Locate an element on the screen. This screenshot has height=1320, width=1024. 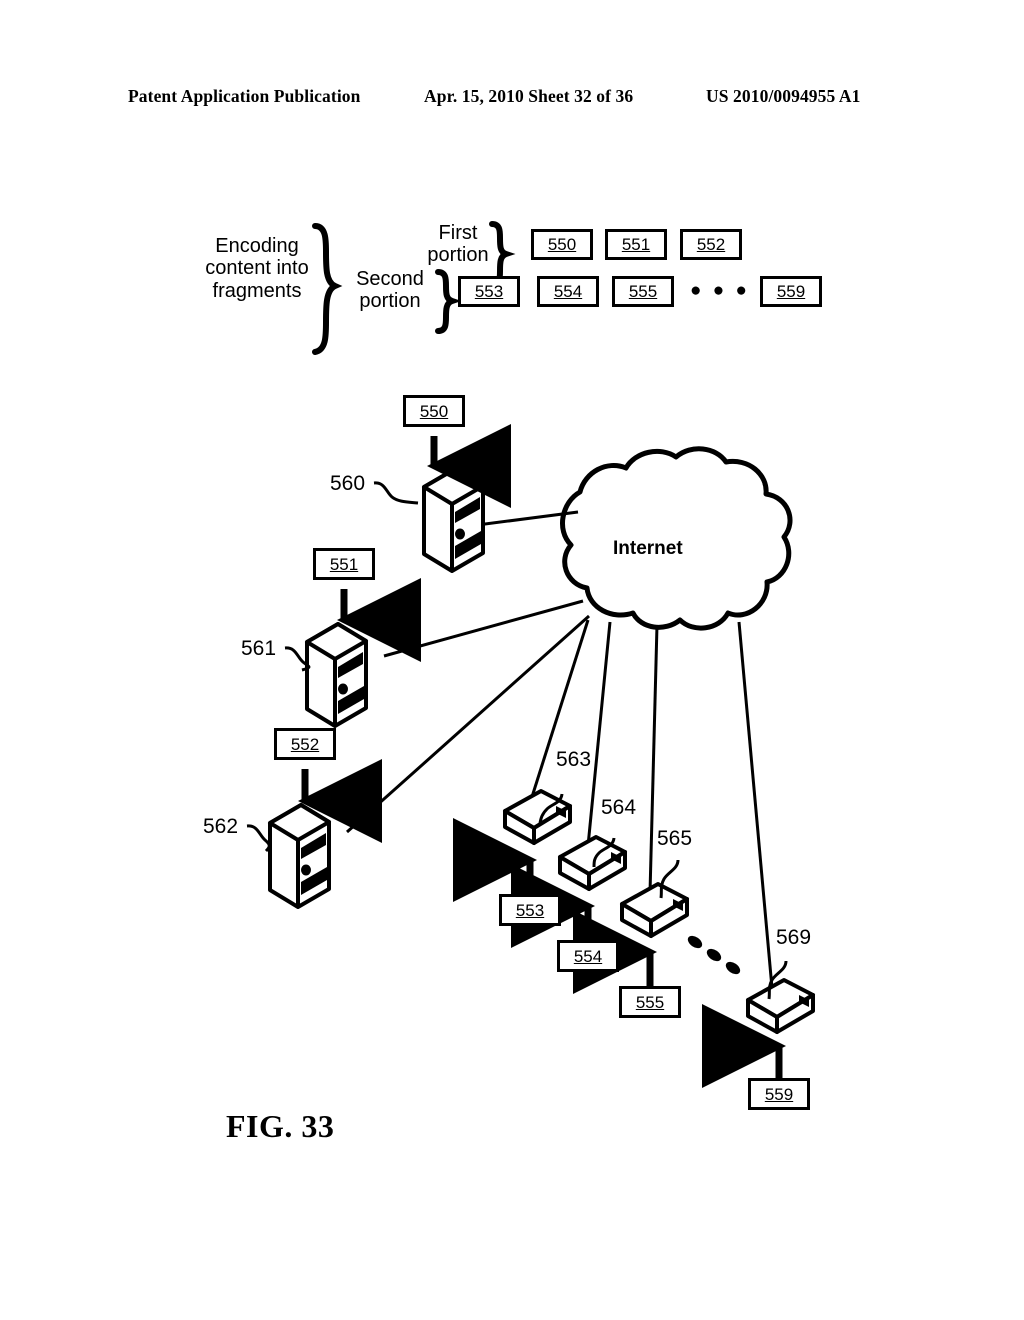
second-portion-label: Second portion is located at coordinates (390, 290).